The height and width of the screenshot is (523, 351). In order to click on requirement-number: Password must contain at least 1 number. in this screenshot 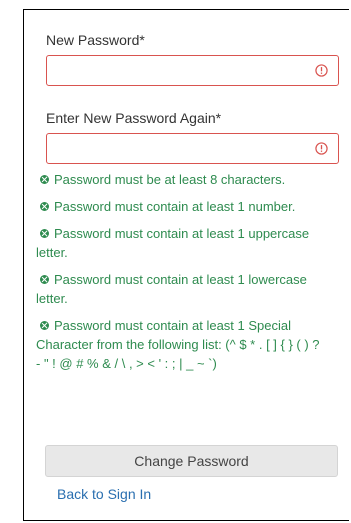, I will do `click(181, 206)`.